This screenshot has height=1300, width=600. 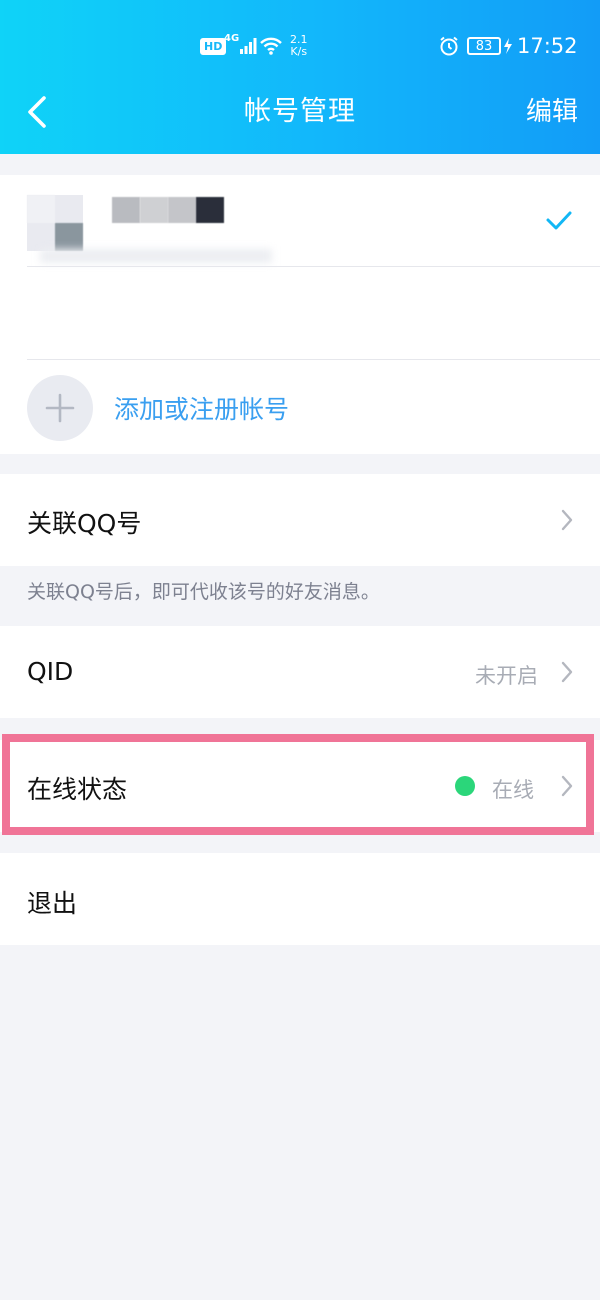 I want to click on check-icon, so click(x=559, y=220).